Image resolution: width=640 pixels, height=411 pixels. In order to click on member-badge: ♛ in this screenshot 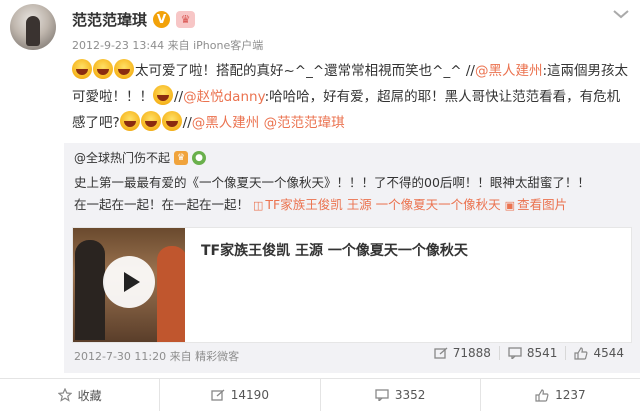, I will do `click(186, 19)`.